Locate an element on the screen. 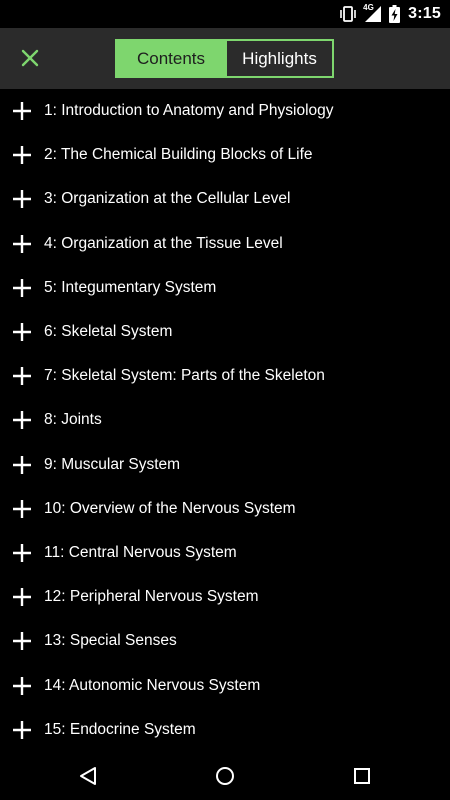 Image resolution: width=450 pixels, height=800 pixels. chapter-row: 6: Skeletal System is located at coordinates (225, 332).